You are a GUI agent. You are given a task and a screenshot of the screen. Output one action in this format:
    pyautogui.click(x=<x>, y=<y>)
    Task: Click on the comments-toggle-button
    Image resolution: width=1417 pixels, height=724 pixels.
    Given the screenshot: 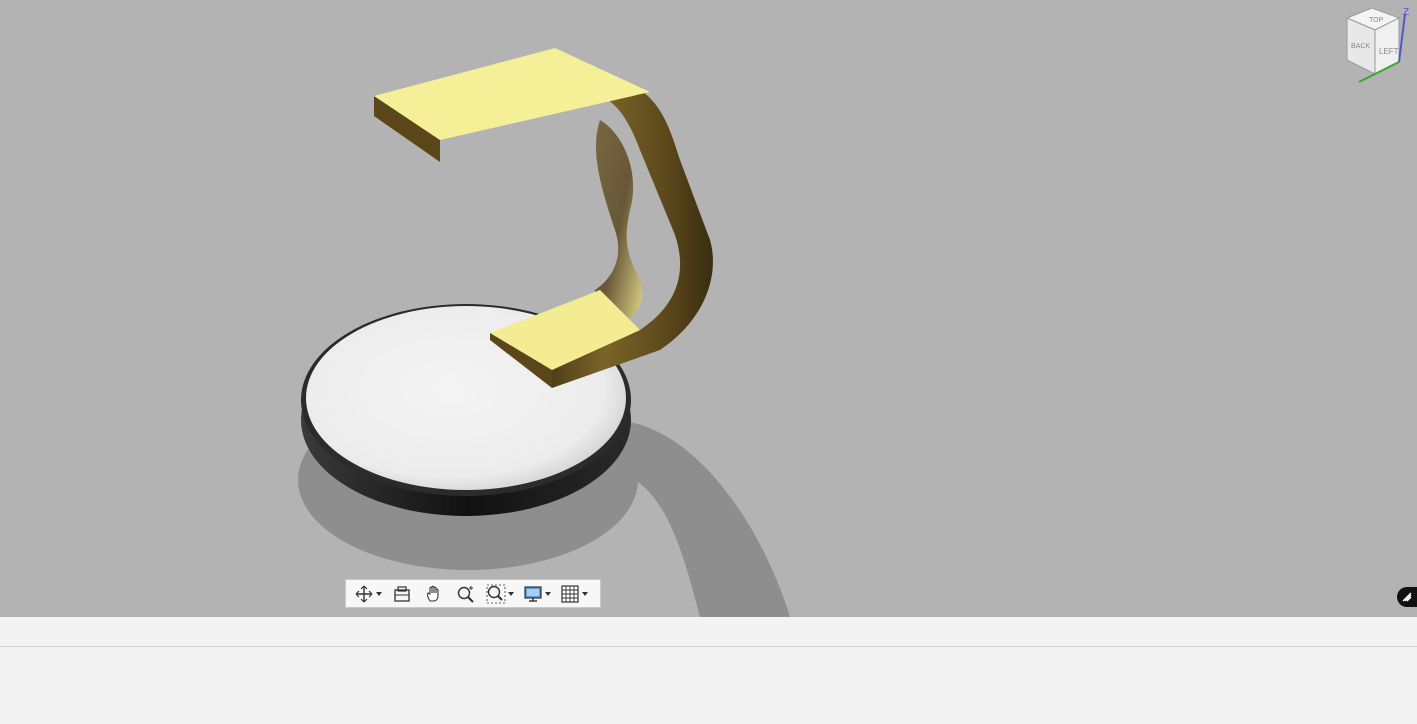 What is the action you would take?
    pyautogui.click(x=1407, y=597)
    